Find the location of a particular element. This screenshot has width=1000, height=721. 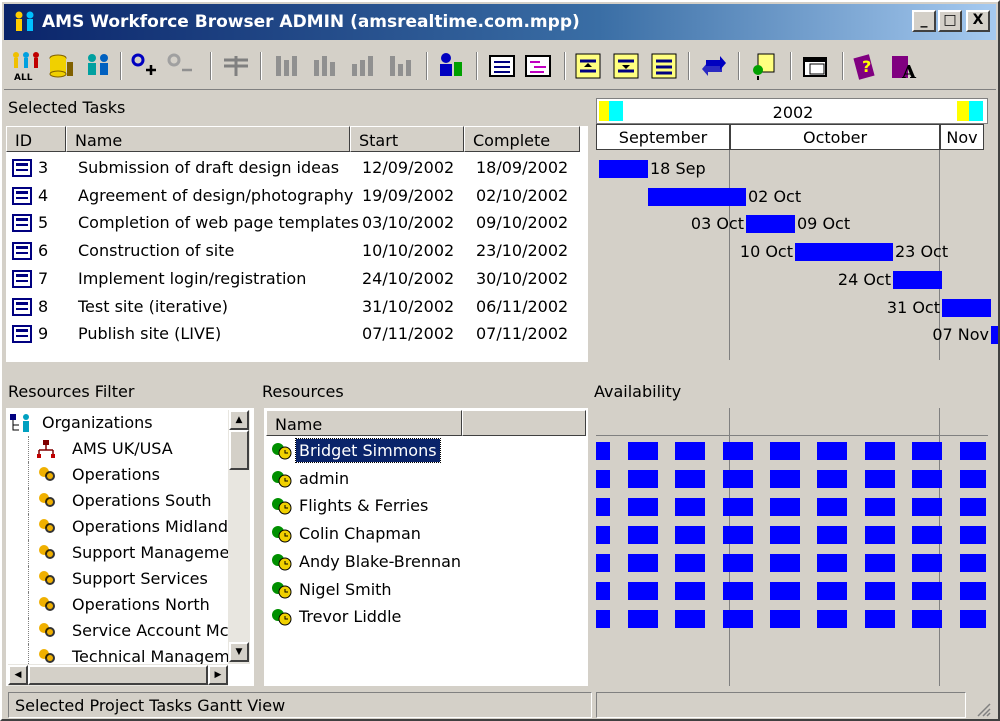

list-item: admin is located at coordinates (424, 479).